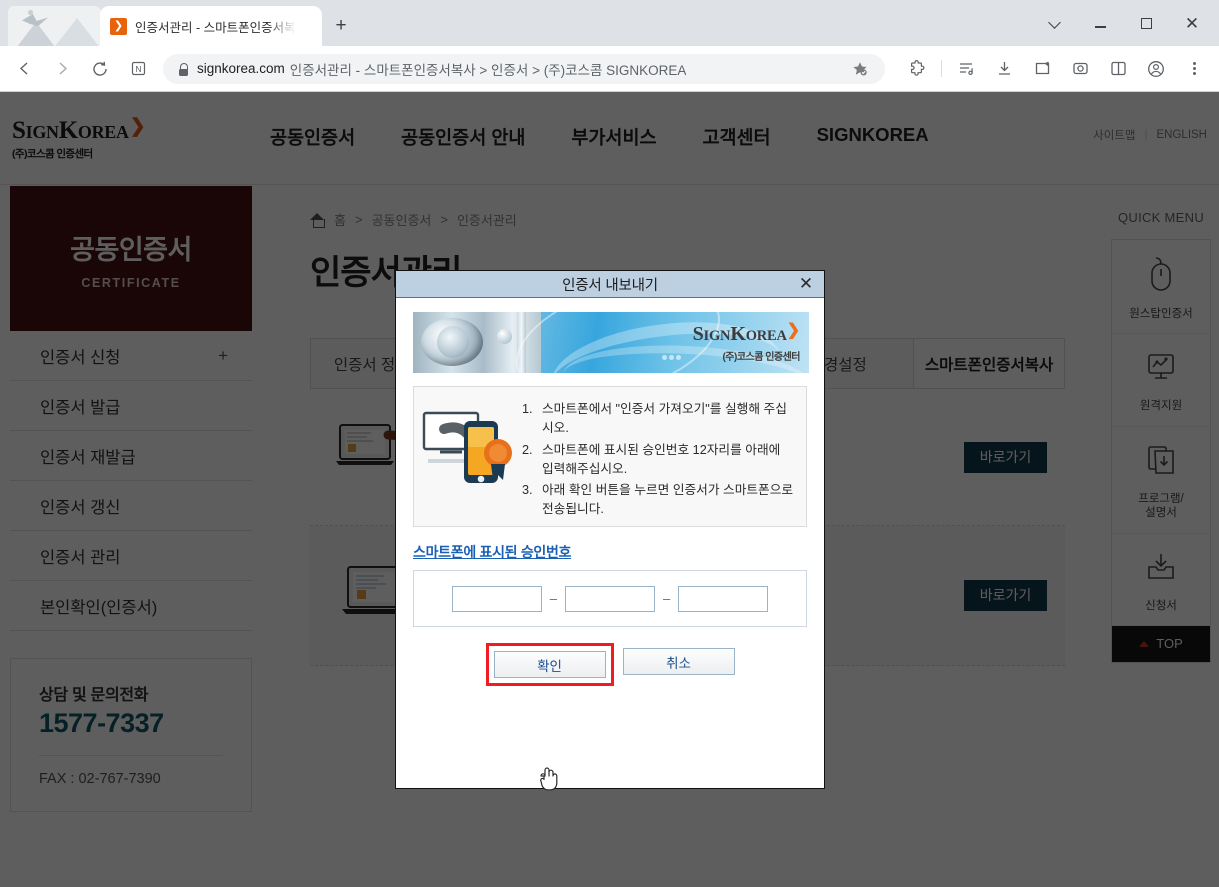  I want to click on banner-logo: SIGNKOREA❯ (주)코스콤 인증센터, so click(746, 342).